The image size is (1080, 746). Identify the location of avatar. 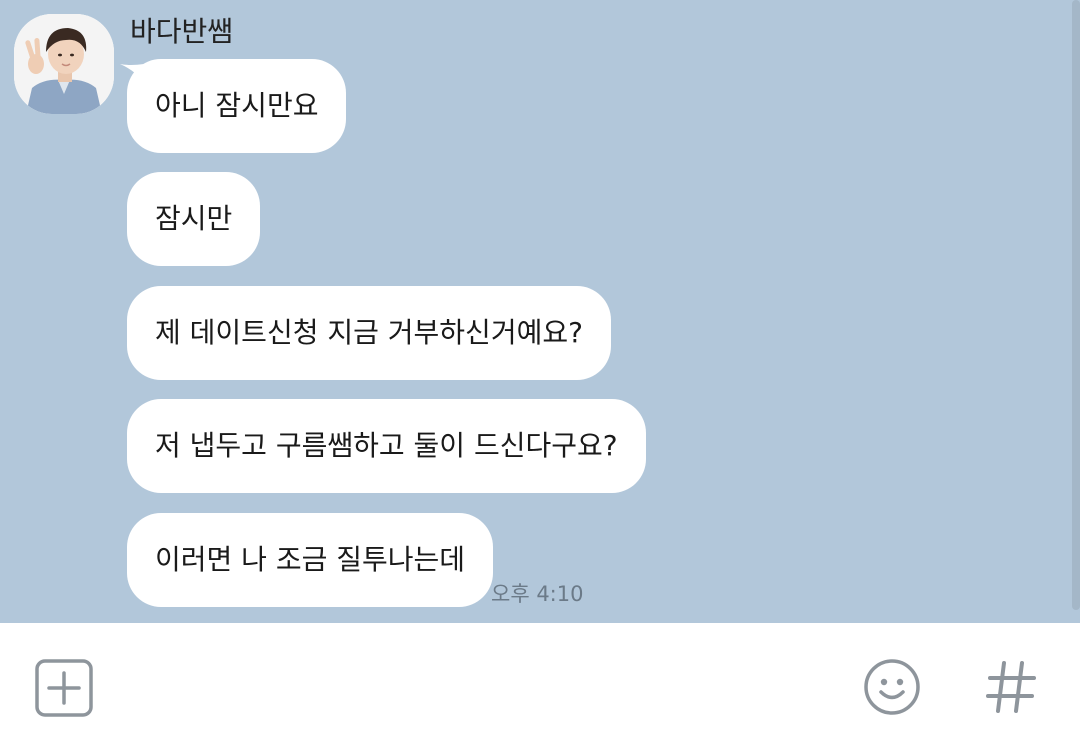
(64, 64).